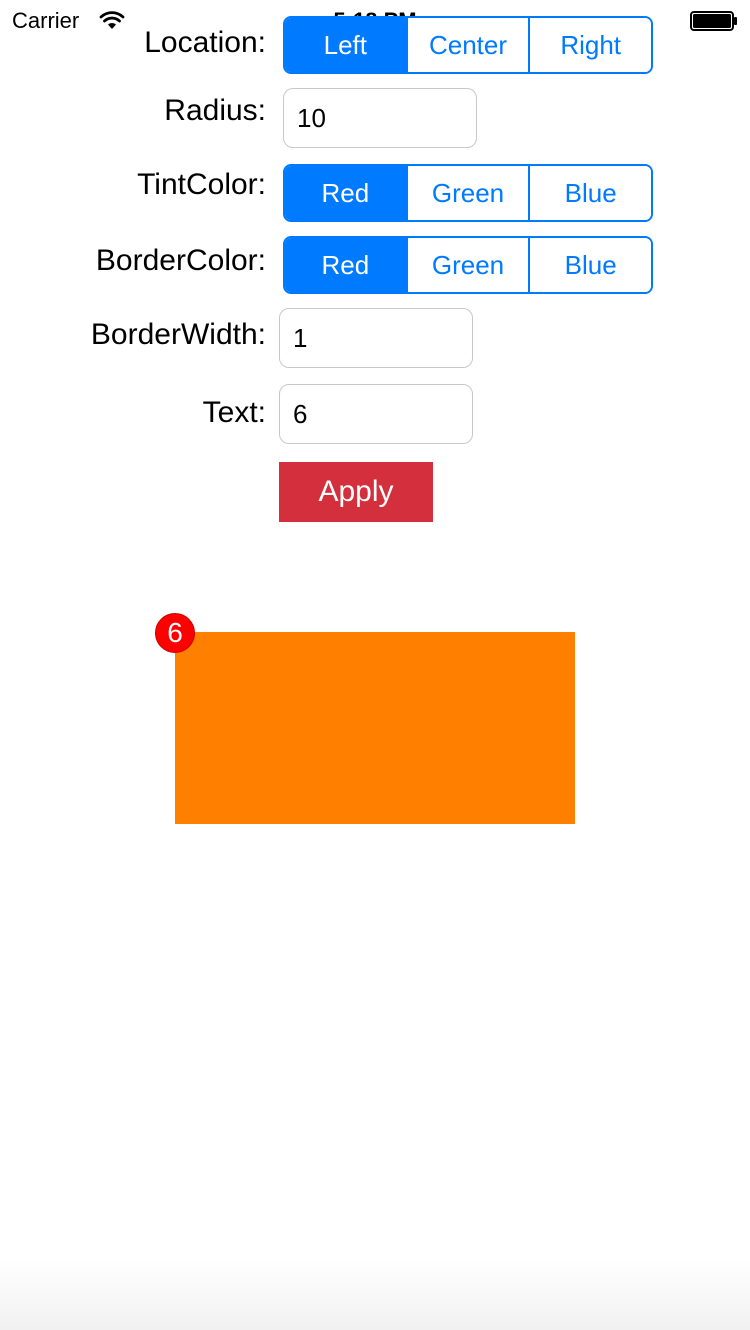 The image size is (750, 1330). What do you see at coordinates (215, 110) in the screenshot?
I see `radius-label: Radius:` at bounding box center [215, 110].